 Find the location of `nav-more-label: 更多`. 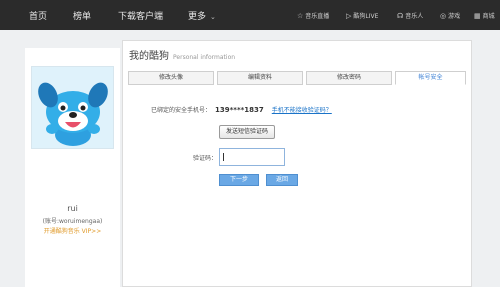

nav-more-label: 更多 is located at coordinates (197, 17).